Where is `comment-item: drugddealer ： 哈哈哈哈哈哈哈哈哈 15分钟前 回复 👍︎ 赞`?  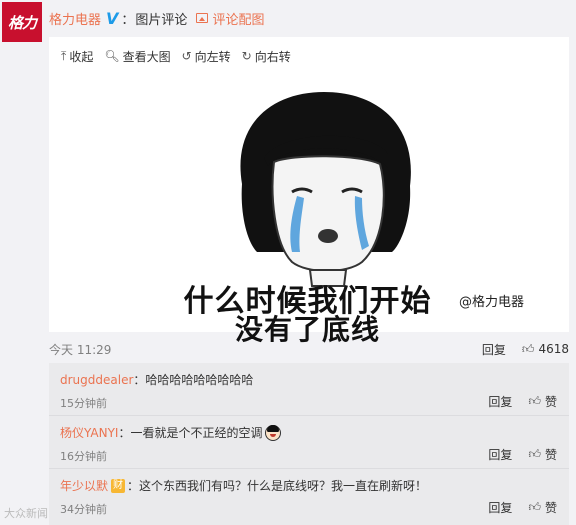
comment-item: drugddealer ： 哈哈哈哈哈哈哈哈哈 15分钟前 回复 👍︎ 赞 is located at coordinates (309, 389).